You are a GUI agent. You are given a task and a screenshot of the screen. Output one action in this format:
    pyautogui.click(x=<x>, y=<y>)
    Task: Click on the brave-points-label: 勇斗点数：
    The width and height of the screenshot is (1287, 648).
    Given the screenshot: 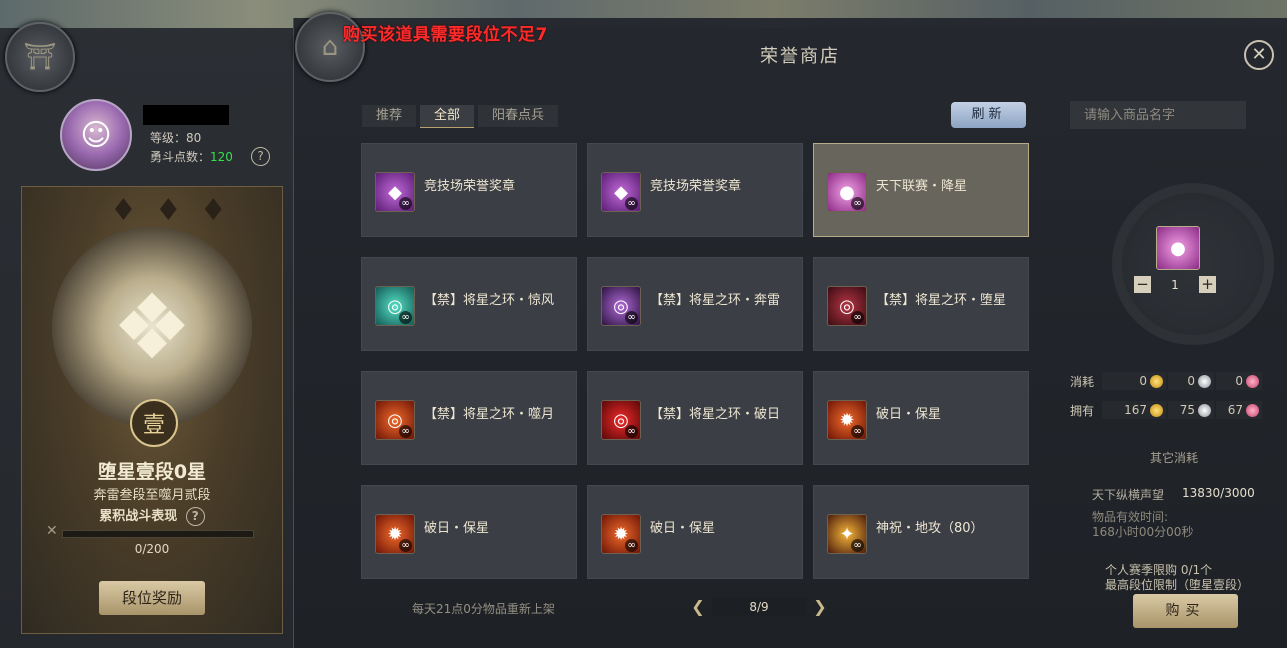 What is the action you would take?
    pyautogui.click(x=180, y=157)
    